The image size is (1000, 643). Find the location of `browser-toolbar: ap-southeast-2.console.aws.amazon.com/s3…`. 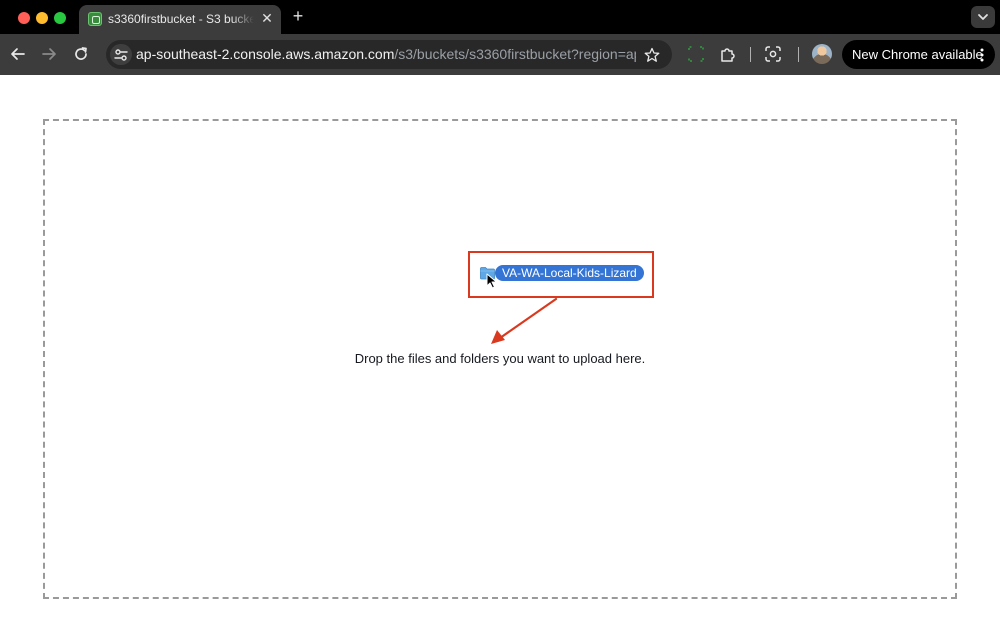

browser-toolbar: ap-southeast-2.console.aws.amazon.com/s3… is located at coordinates (500, 54).